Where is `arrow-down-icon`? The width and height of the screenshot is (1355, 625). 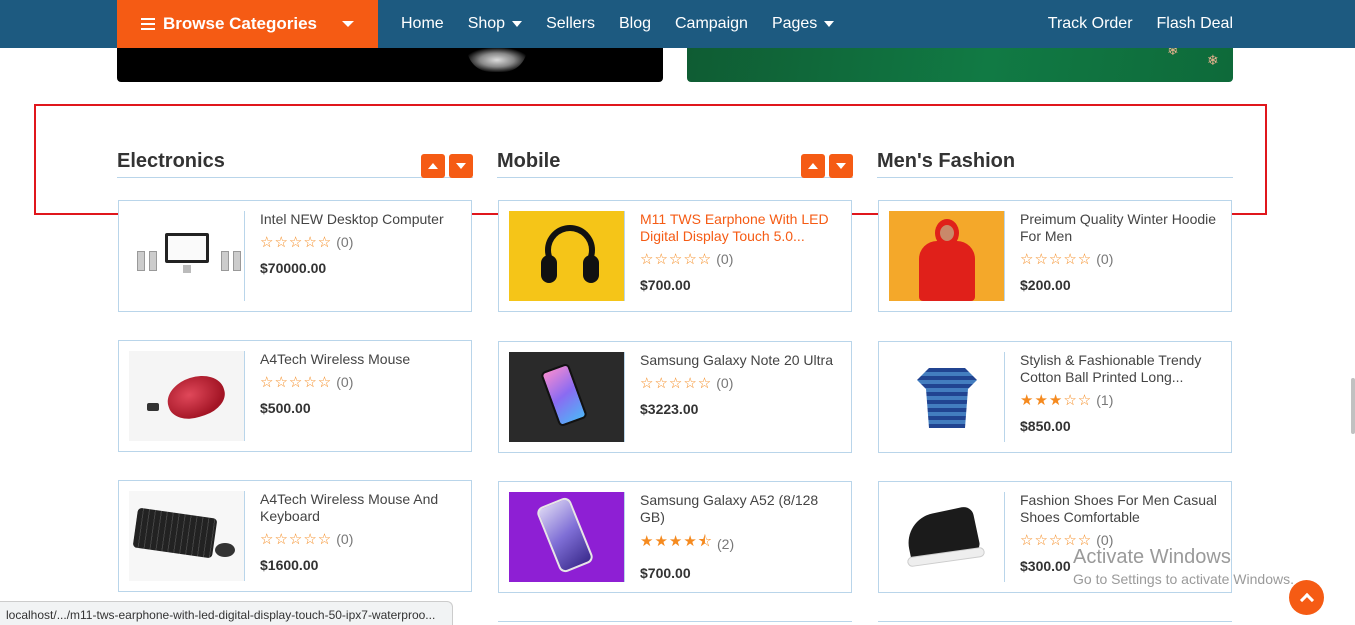
arrow-down-icon is located at coordinates (461, 166).